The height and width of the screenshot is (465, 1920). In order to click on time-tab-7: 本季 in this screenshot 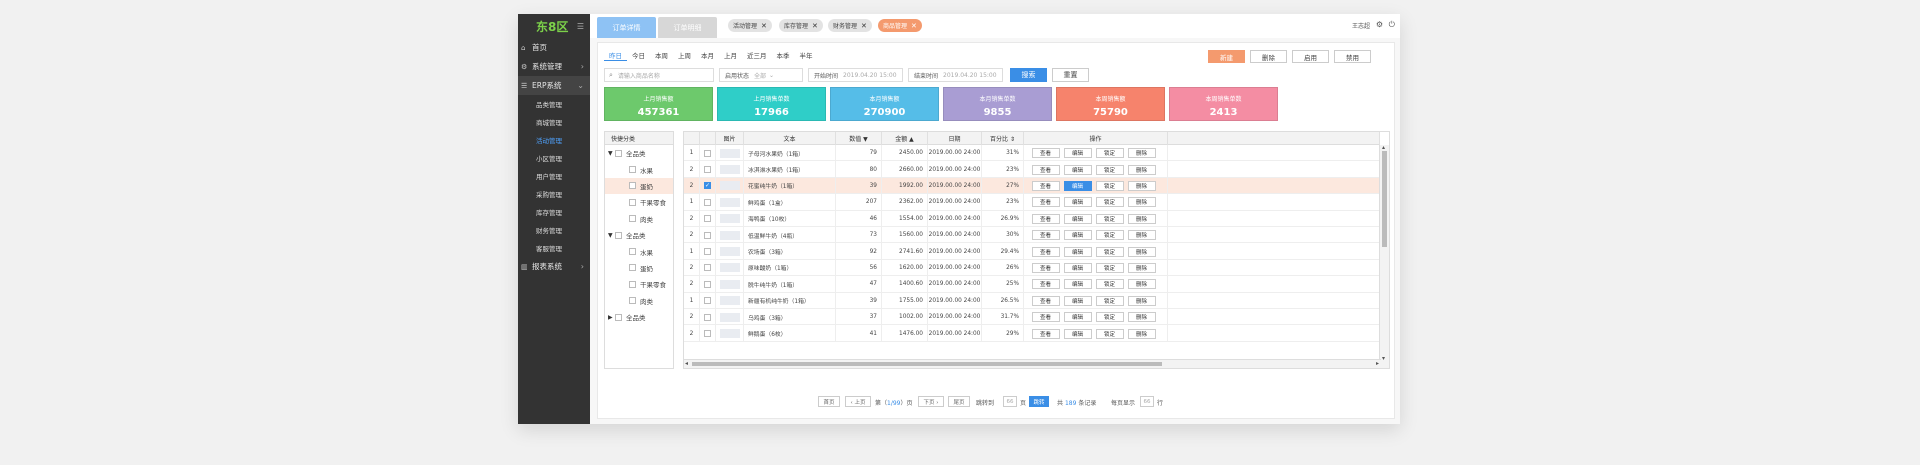, I will do `click(783, 55)`.